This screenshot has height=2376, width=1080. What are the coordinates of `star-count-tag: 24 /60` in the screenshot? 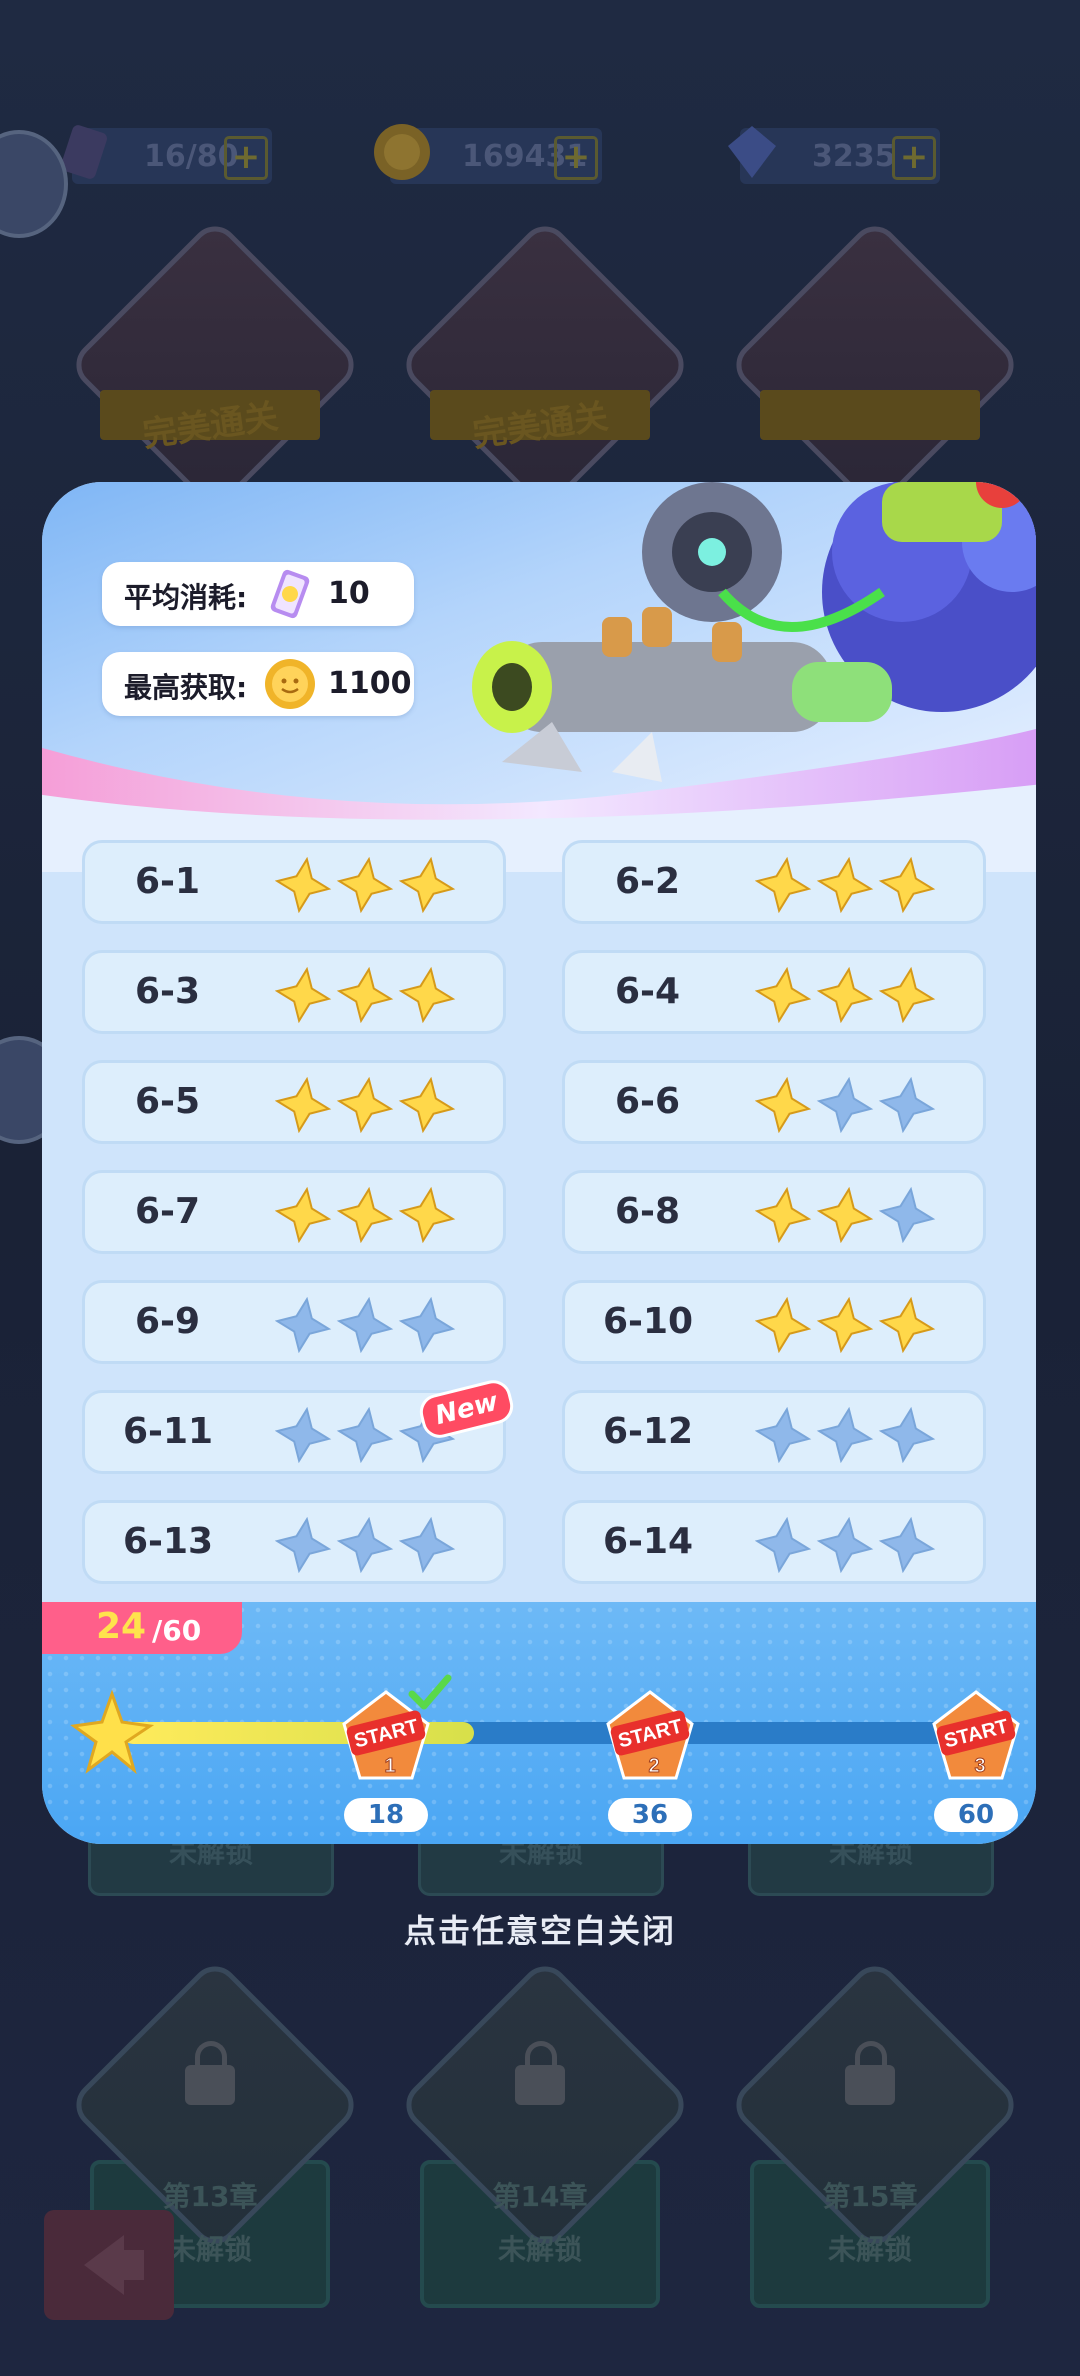 It's located at (142, 1628).